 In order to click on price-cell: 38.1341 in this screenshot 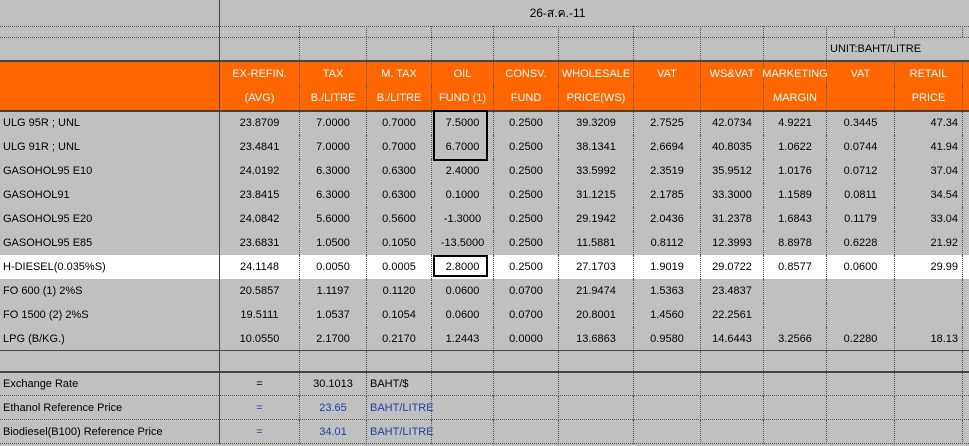, I will do `click(596, 147)`.